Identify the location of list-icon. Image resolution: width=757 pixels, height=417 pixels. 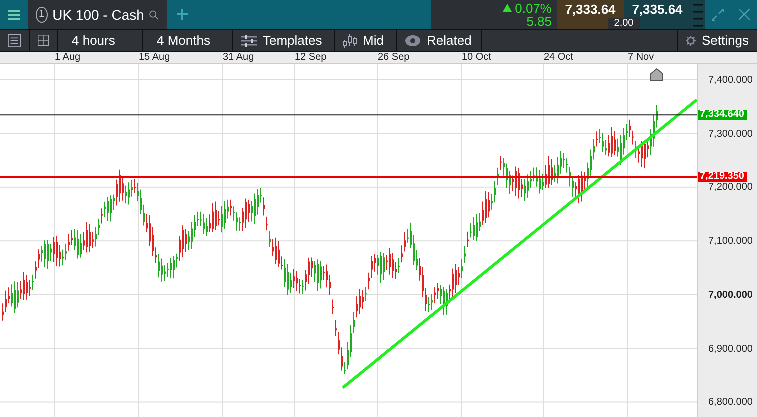
(14, 41).